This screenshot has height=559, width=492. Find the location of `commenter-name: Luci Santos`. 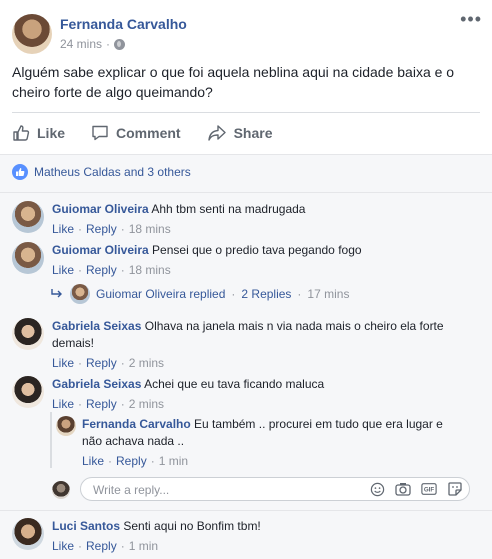

commenter-name: Luci Santos is located at coordinates (86, 526).